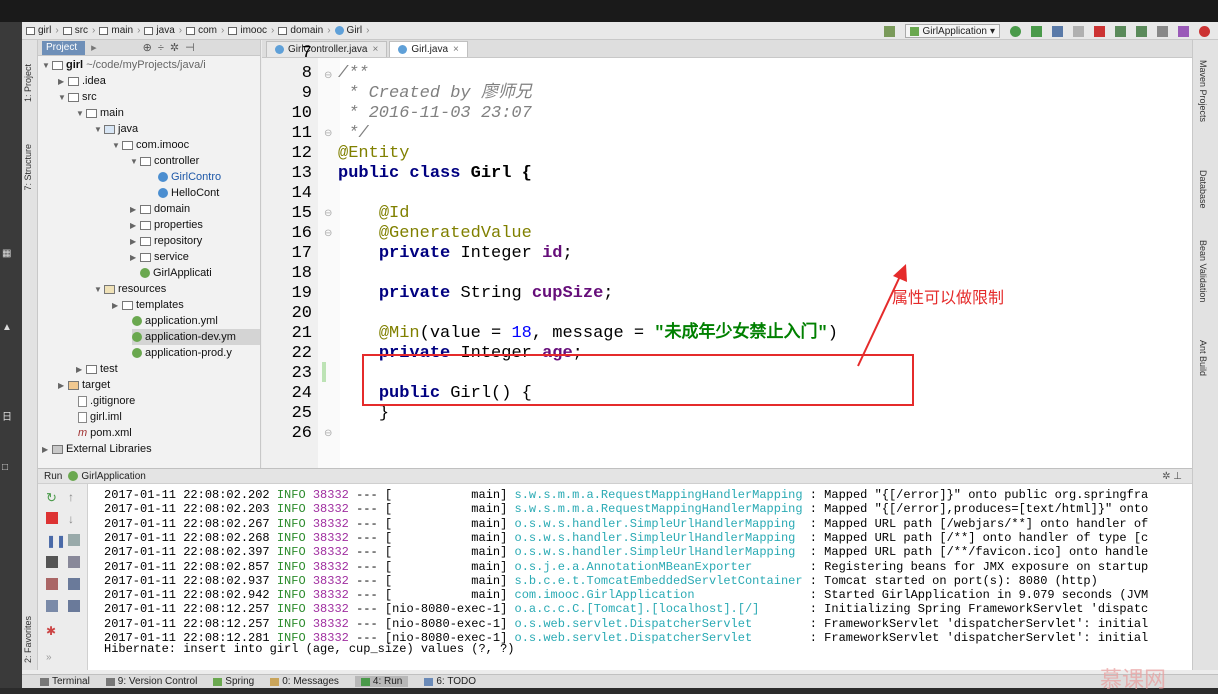  What do you see at coordinates (28, 167) in the screenshot?
I see `tab-structure-tool: 7: Structure` at bounding box center [28, 167].